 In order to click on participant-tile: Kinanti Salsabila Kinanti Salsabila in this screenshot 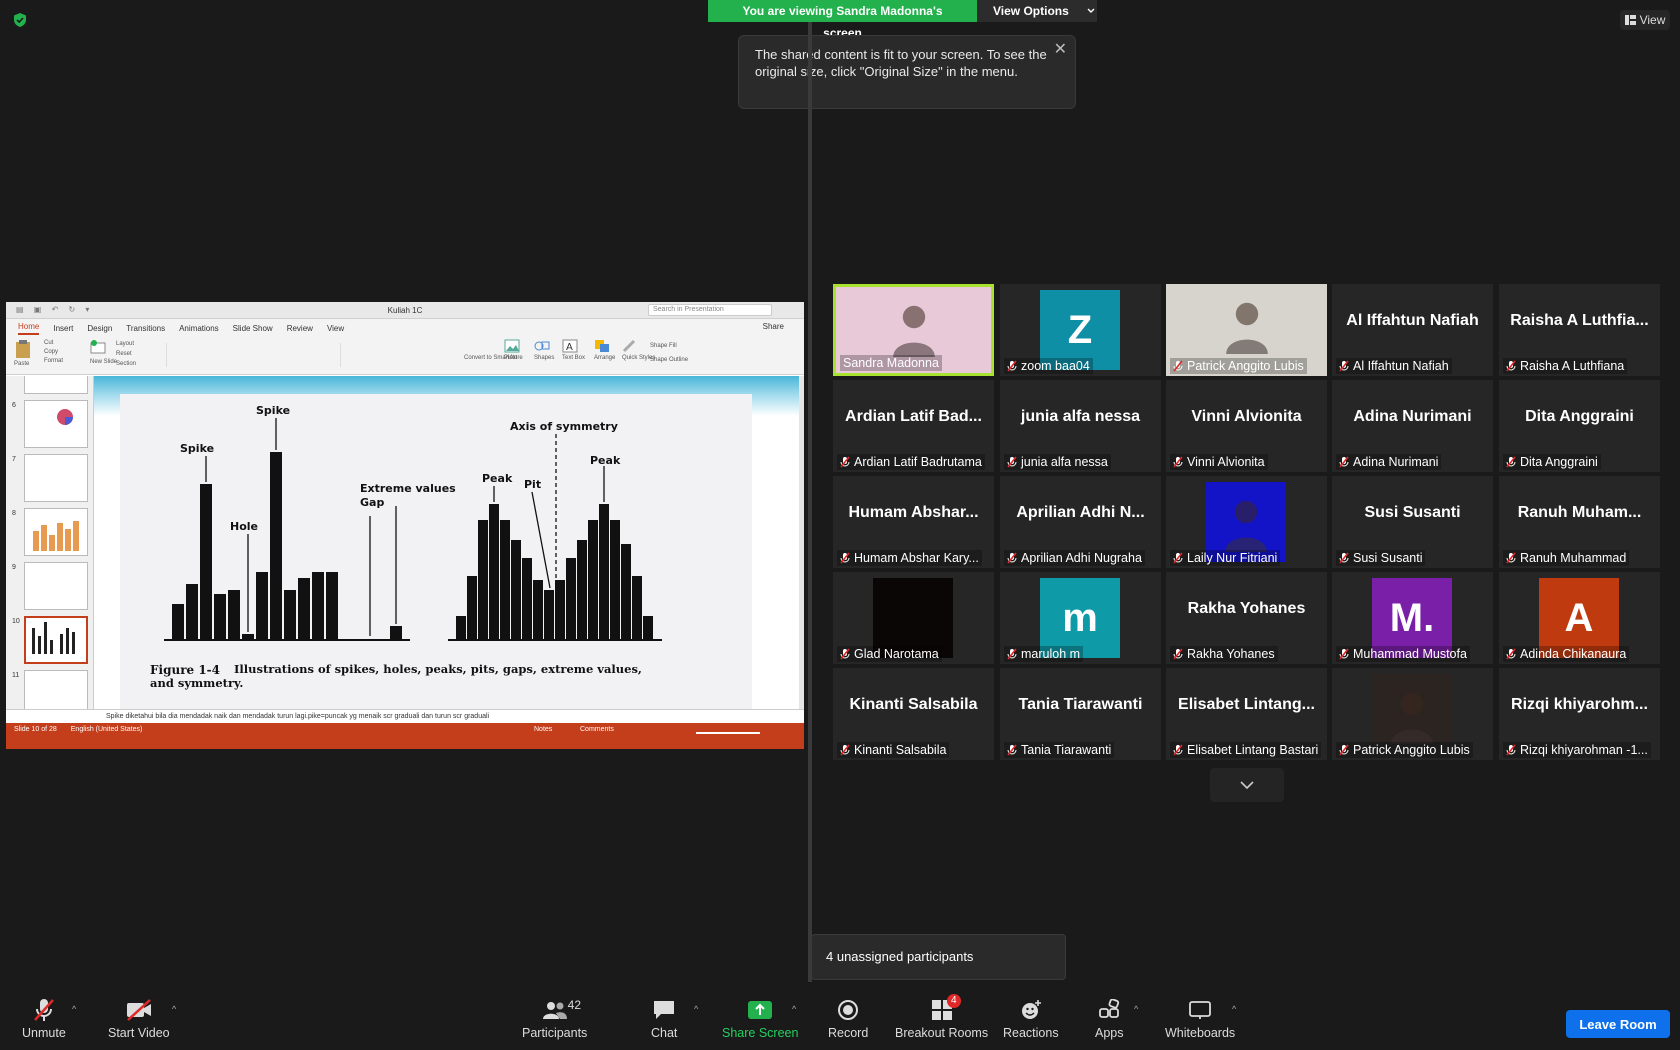, I will do `click(913, 714)`.